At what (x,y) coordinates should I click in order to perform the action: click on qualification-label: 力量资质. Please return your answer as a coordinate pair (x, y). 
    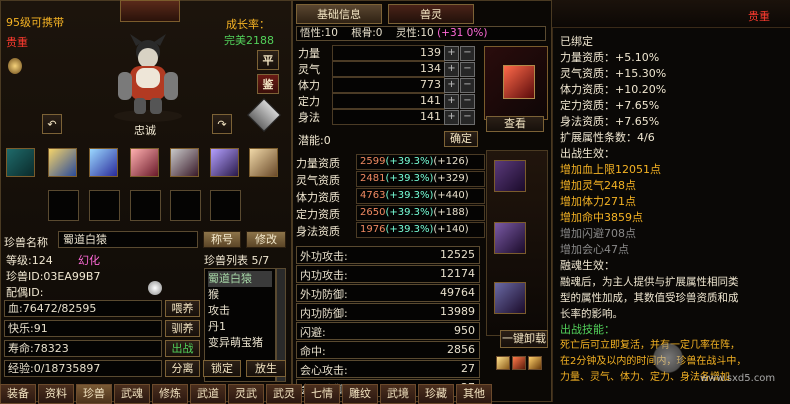
    Looking at the image, I should click on (318, 163).